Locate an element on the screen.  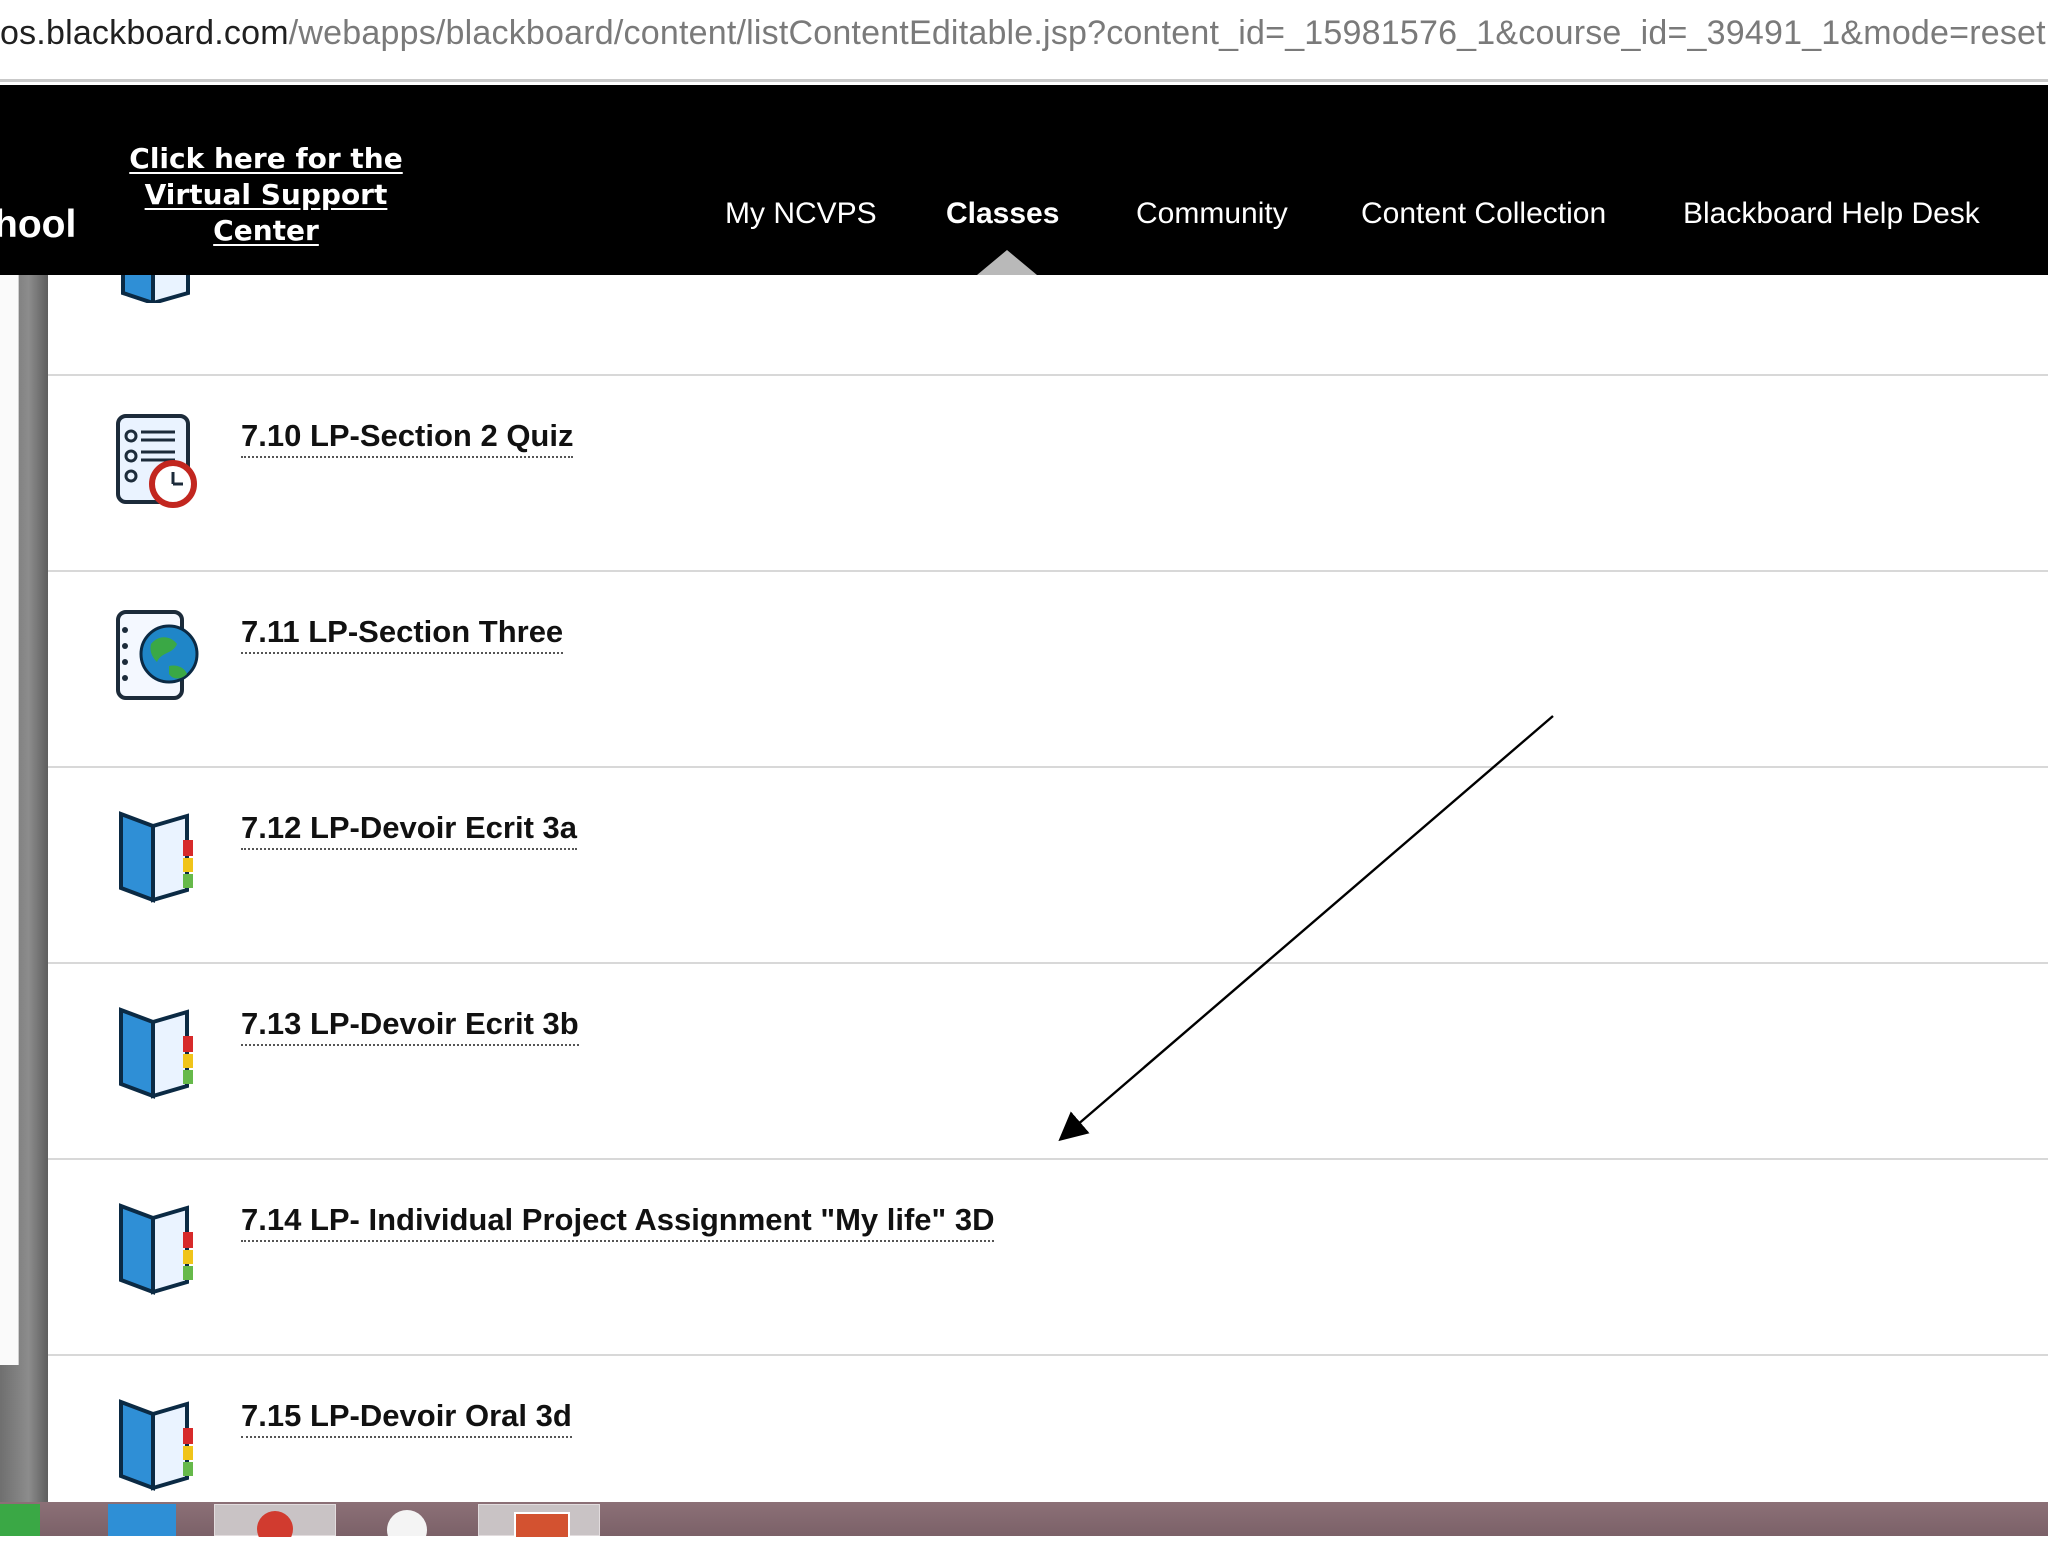
os-taskbar is located at coordinates (1024, 1521).